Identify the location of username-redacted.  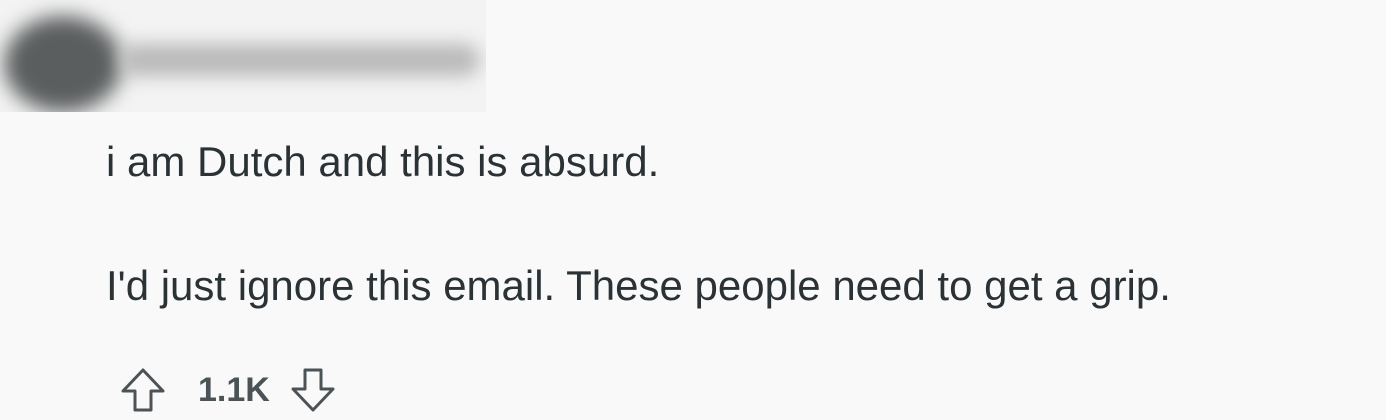
(300, 60).